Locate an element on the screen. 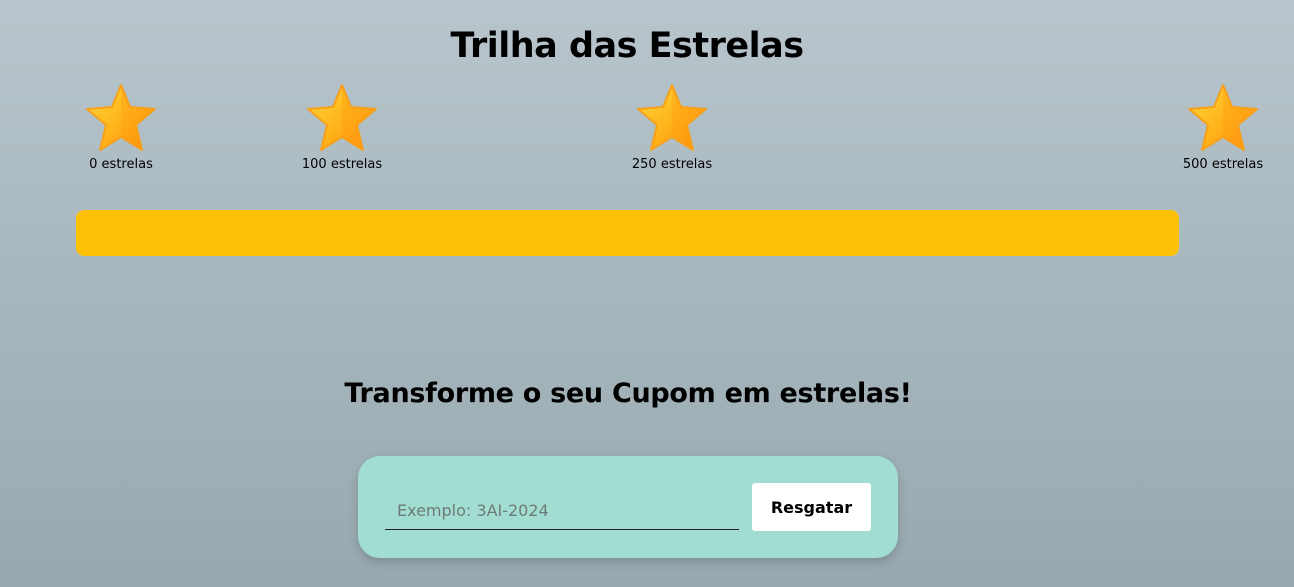 Image resolution: width=1294 pixels, height=587 pixels. milestone-500: 500 estrelas is located at coordinates (1223, 127).